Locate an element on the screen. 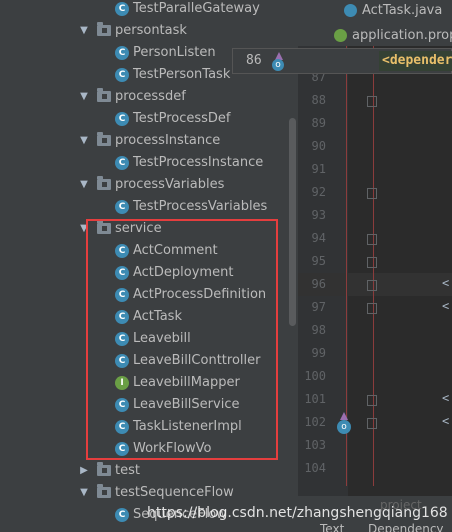 This screenshot has height=532, width=452. line-number: 93 is located at coordinates (318, 215).